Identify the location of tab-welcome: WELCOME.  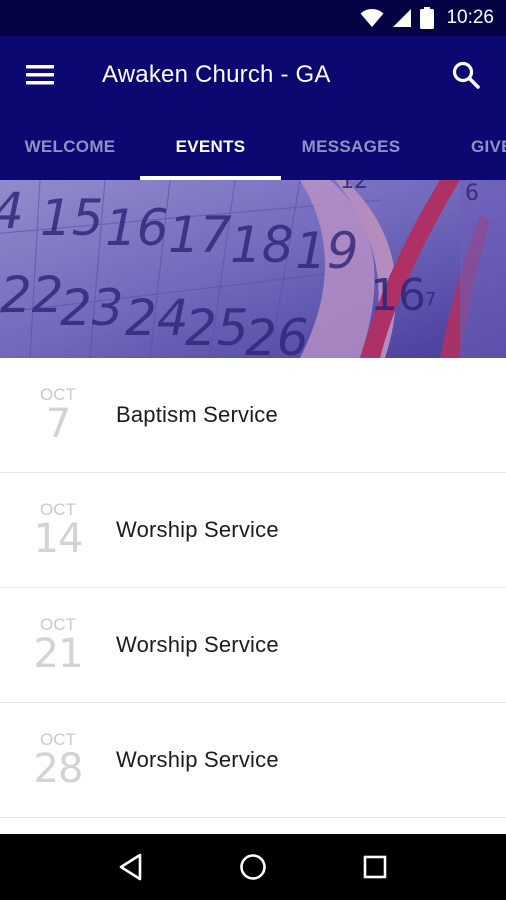
(70, 147).